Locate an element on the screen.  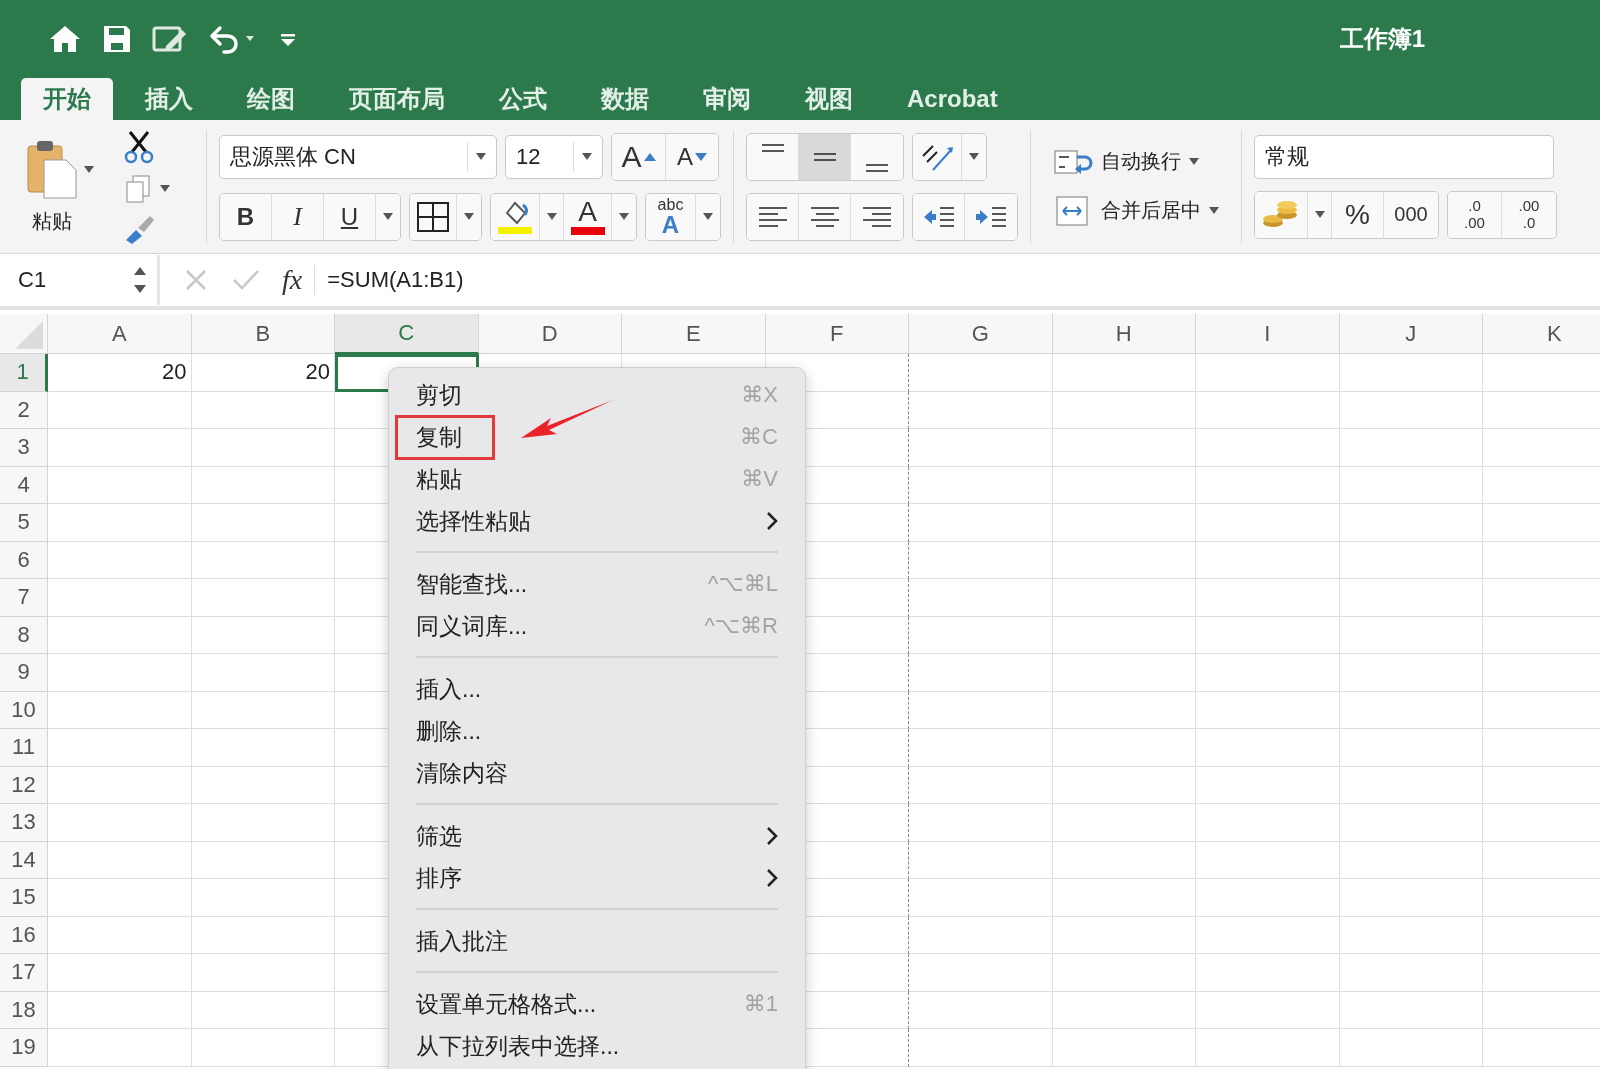
row-header: 14 is located at coordinates (24, 860).